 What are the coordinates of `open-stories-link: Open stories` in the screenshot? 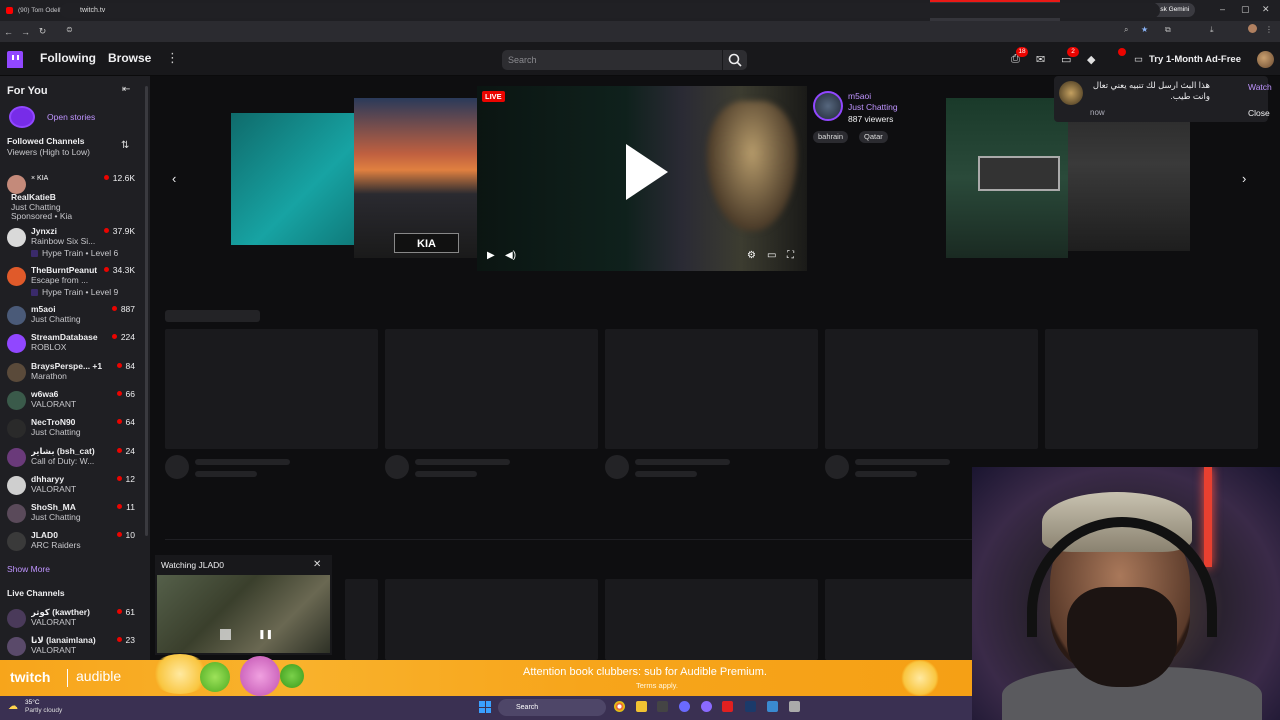 It's located at (71, 117).